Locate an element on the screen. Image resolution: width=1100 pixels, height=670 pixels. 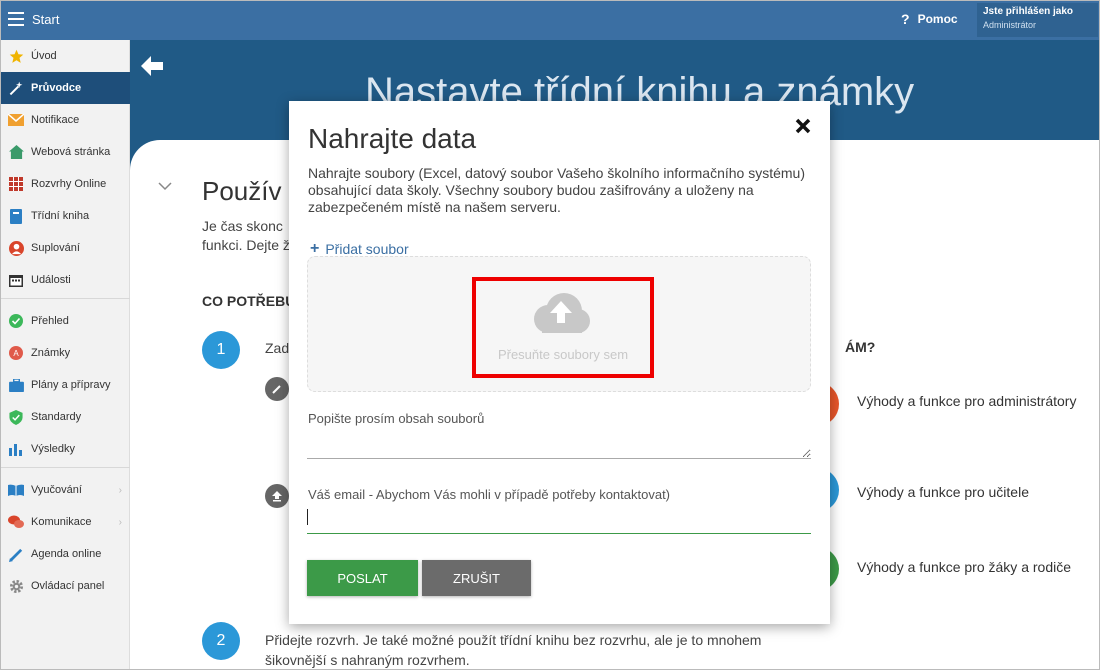
svg-text: A is located at coordinates (16, 353).